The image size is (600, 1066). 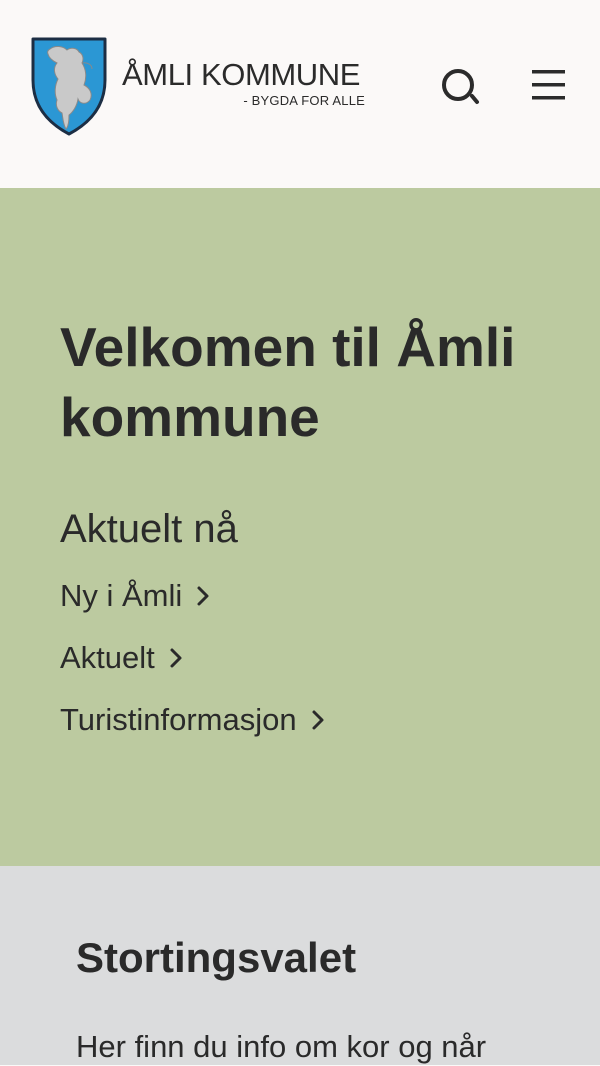 I want to click on list-item: Aktuelt, so click(x=192, y=669).